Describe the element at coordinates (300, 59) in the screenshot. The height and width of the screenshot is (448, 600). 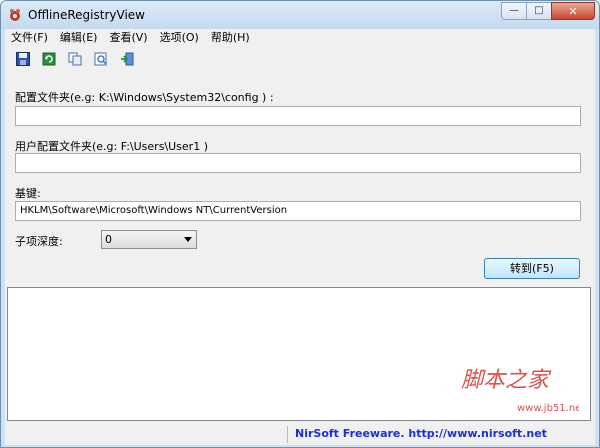
I see `toolbar` at that location.